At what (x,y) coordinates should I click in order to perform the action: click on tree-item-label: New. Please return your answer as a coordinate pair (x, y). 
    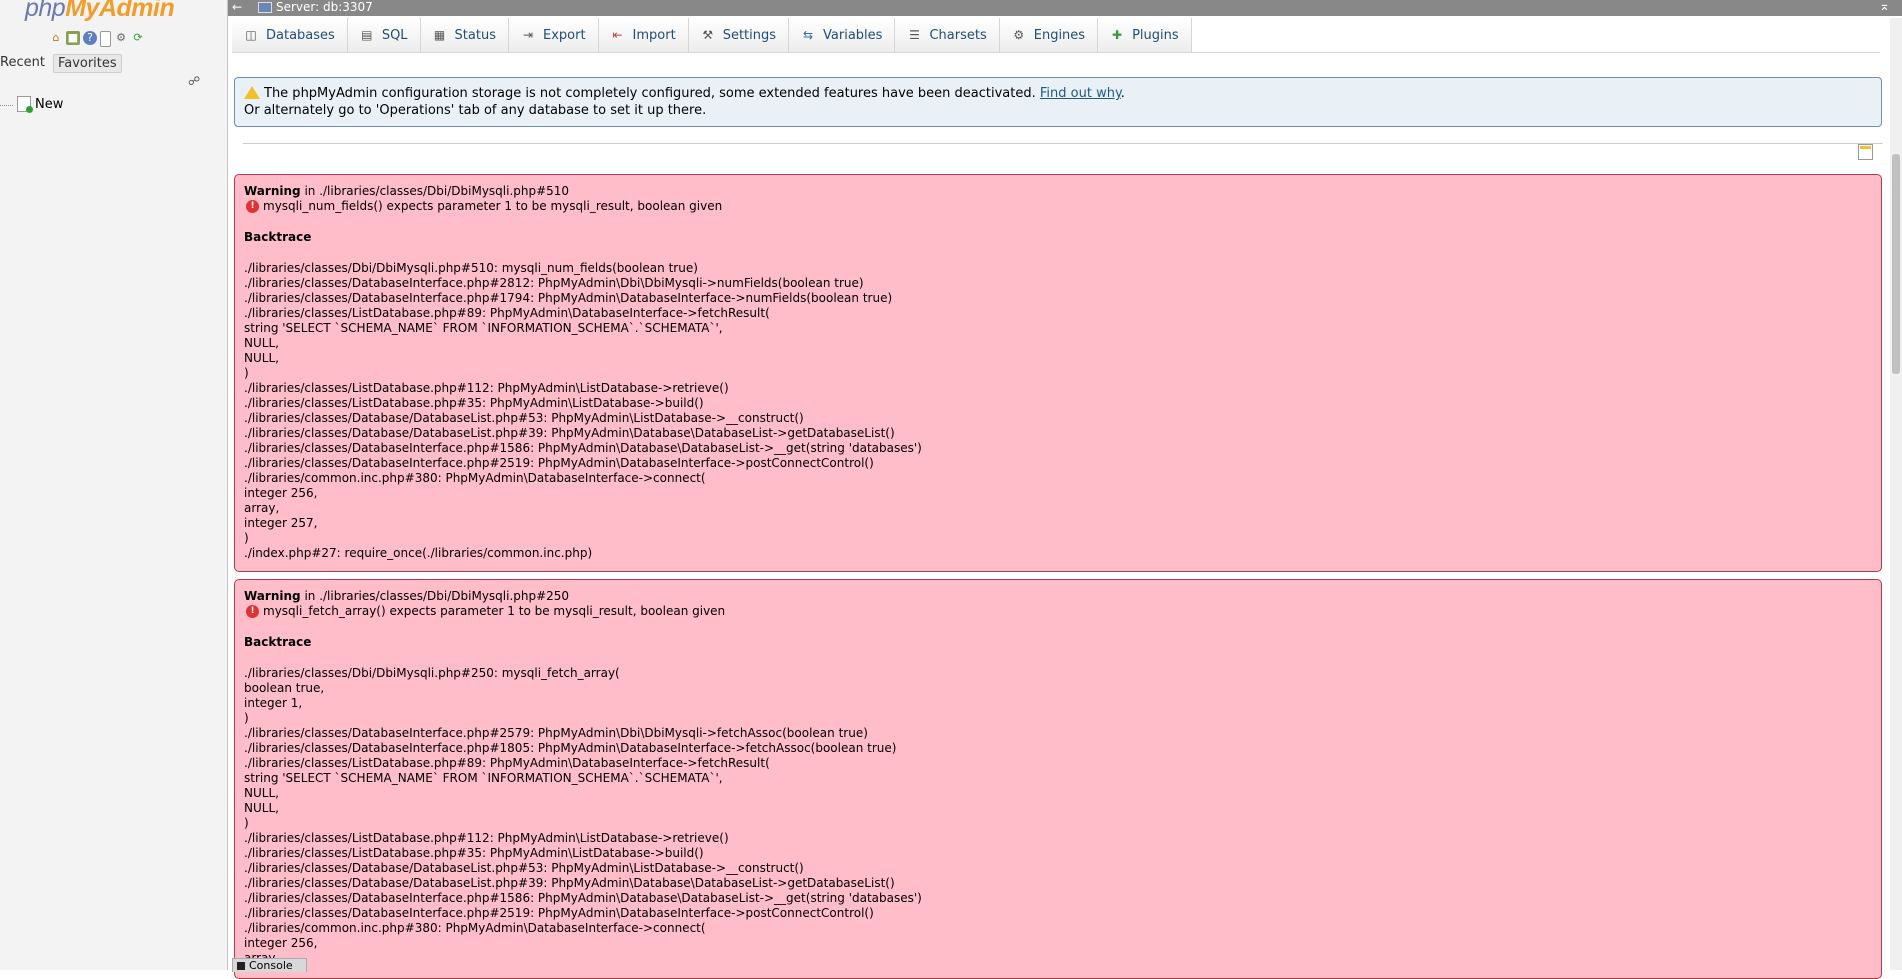
    Looking at the image, I should click on (49, 104).